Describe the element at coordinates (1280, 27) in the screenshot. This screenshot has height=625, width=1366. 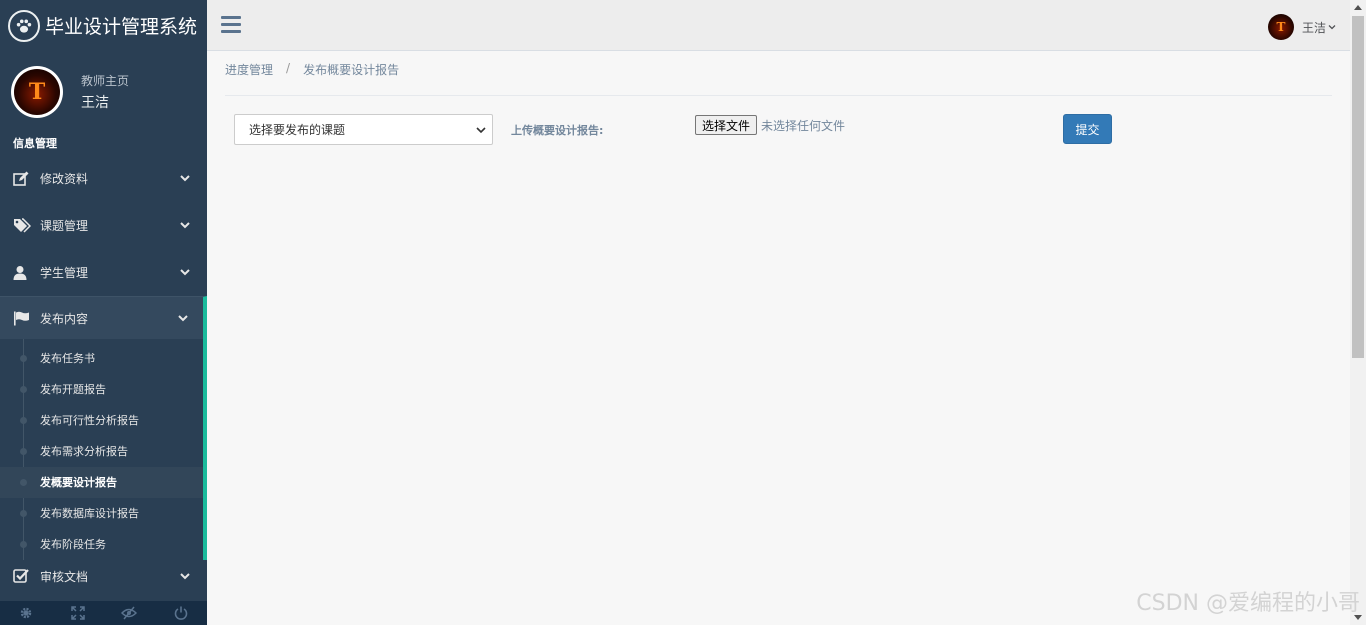
I see `user-avatar: T` at that location.